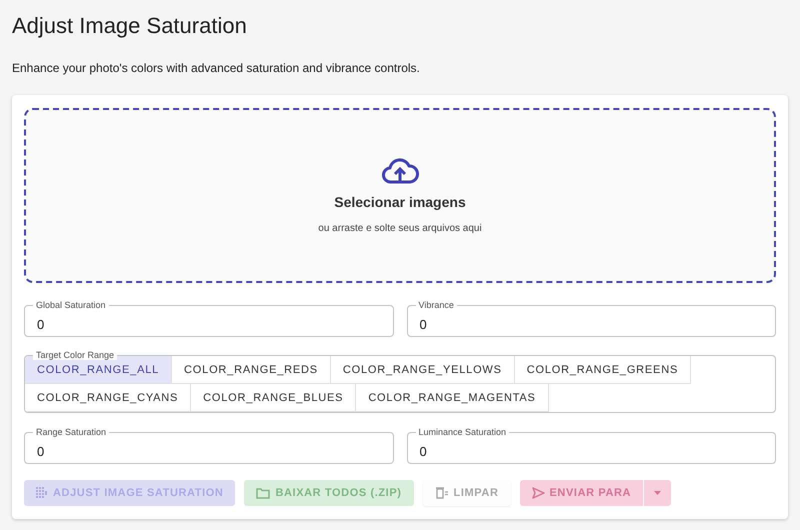  I want to click on field-label: Range Saturation, so click(71, 432).